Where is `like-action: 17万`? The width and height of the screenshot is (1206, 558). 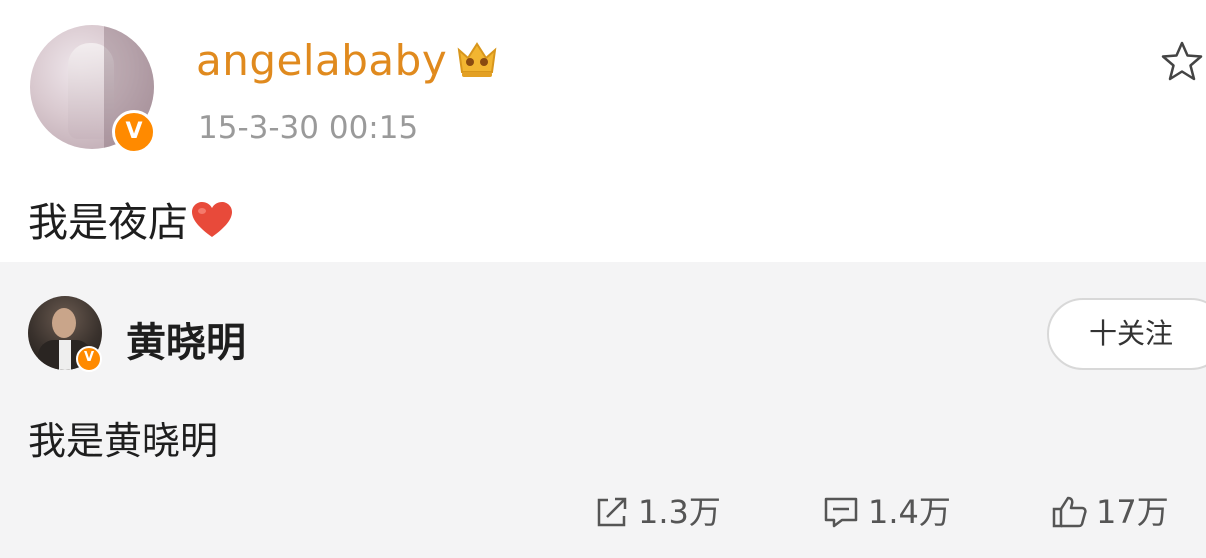
like-action: 17万 is located at coordinates (1109, 512).